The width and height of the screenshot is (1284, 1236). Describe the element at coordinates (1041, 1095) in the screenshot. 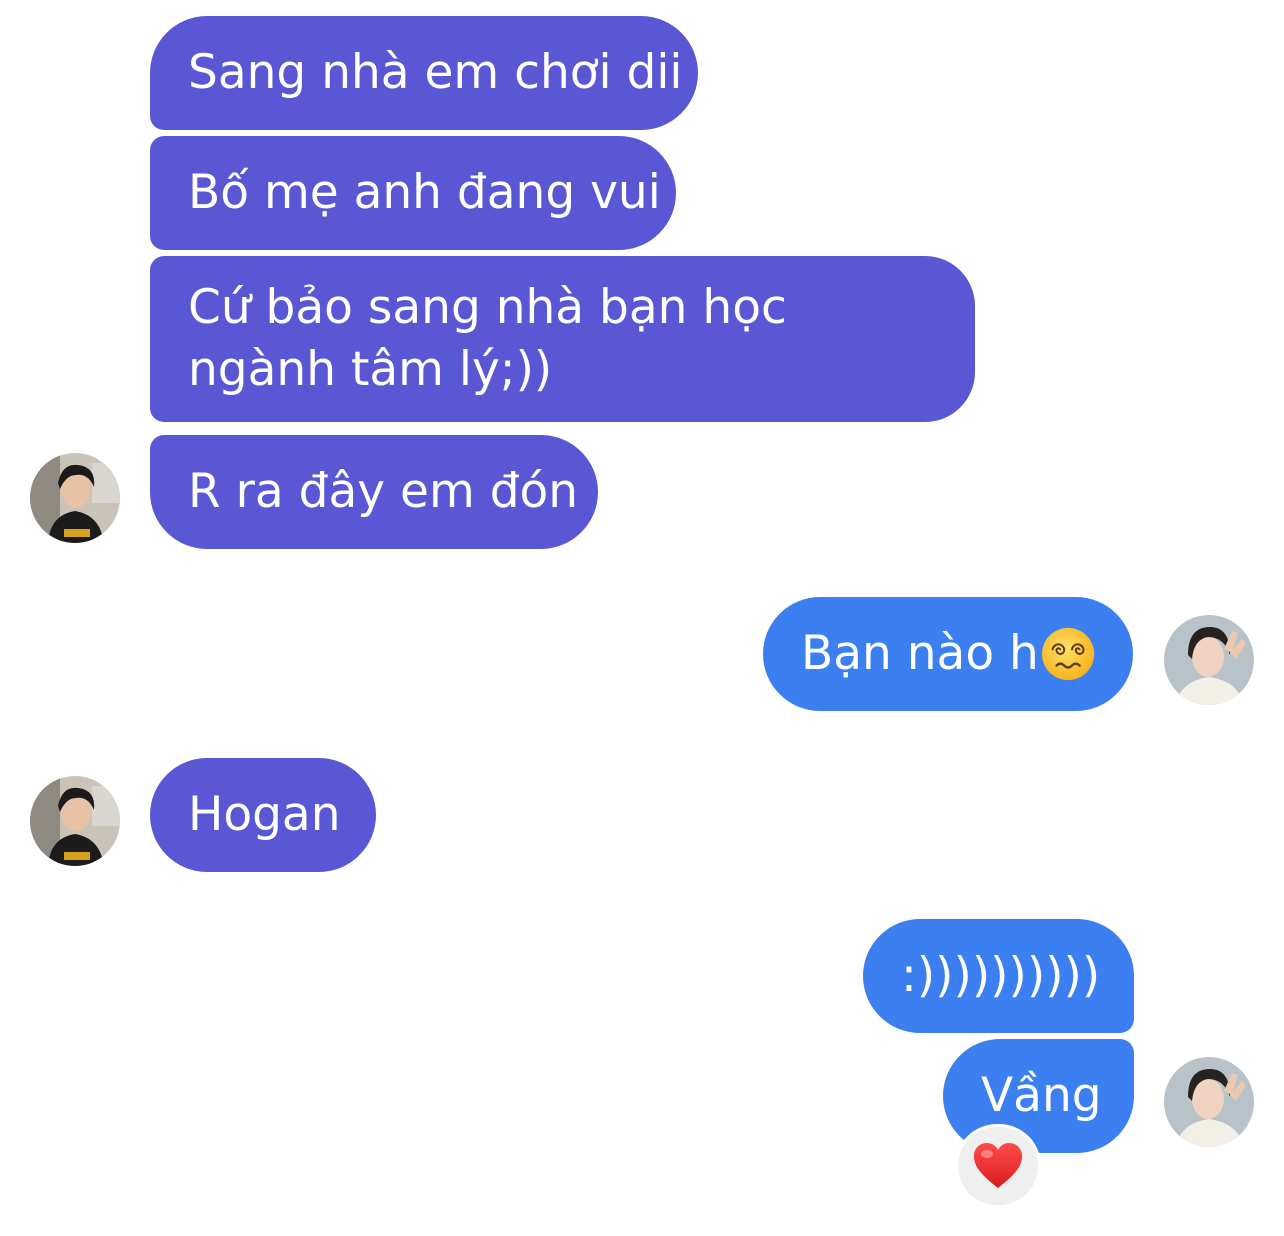

I see `message-text: Vầng` at that location.